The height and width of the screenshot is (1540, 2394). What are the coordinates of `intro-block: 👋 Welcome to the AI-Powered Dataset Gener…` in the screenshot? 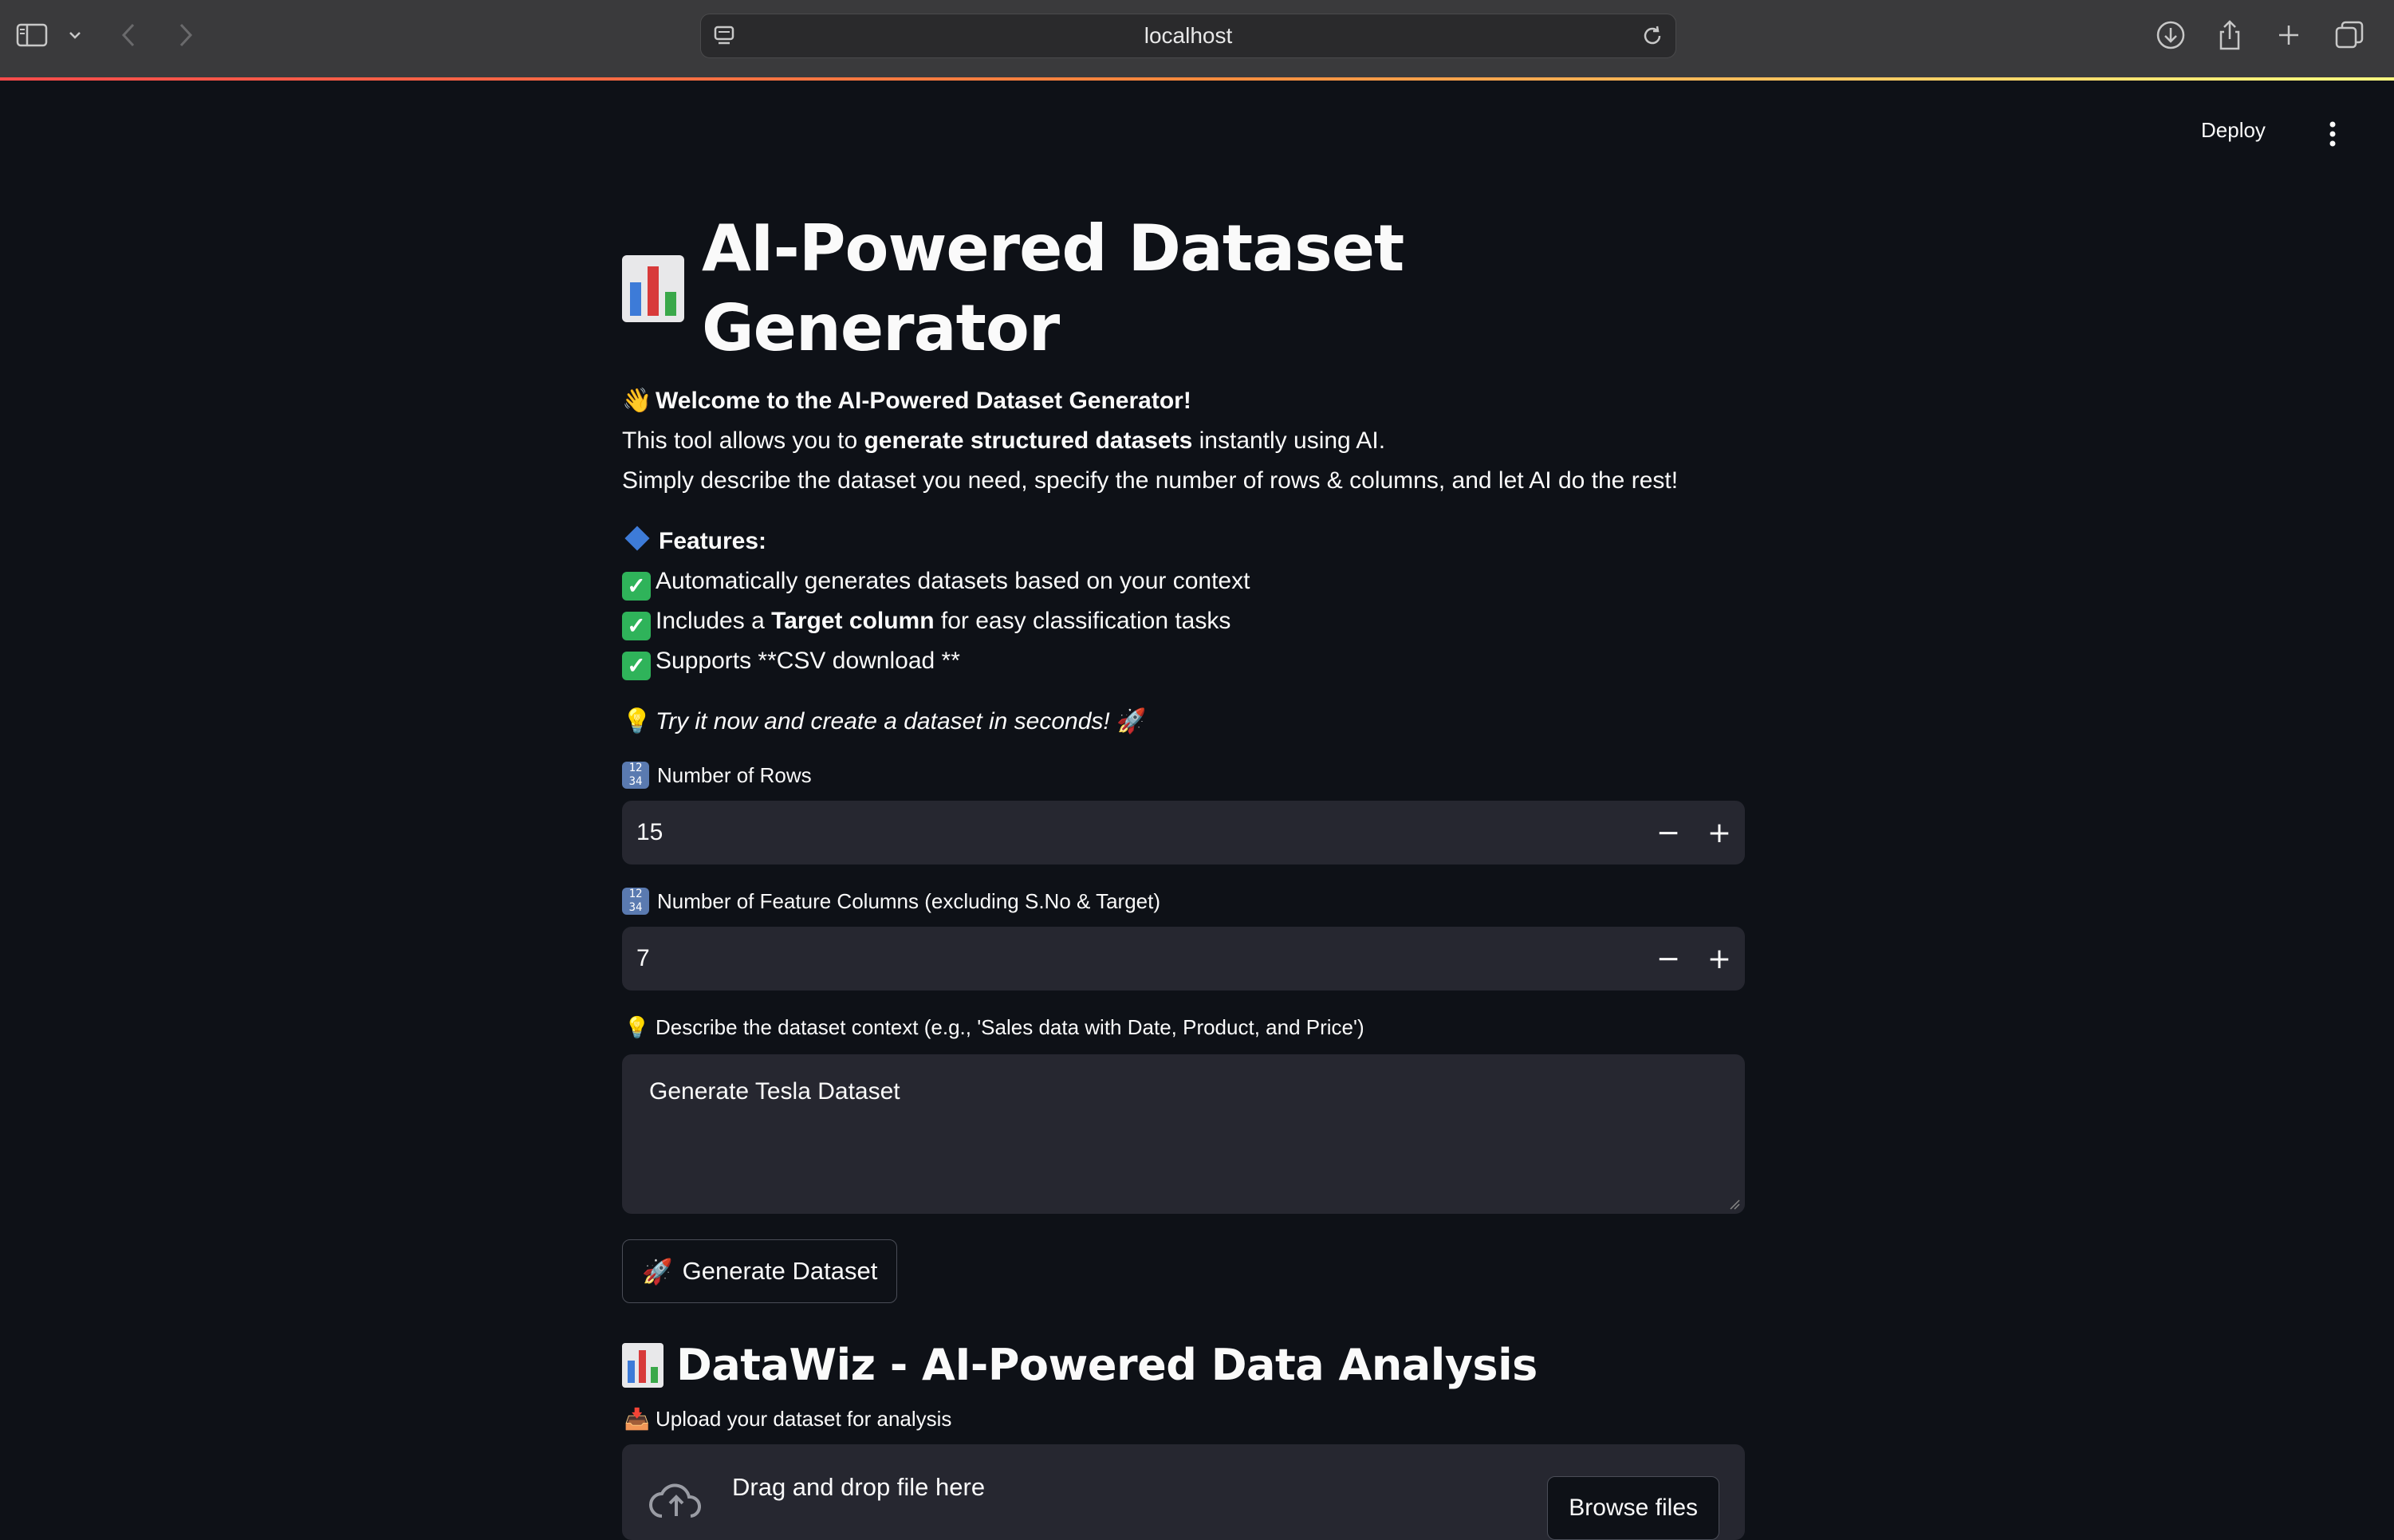 It's located at (1183, 441).